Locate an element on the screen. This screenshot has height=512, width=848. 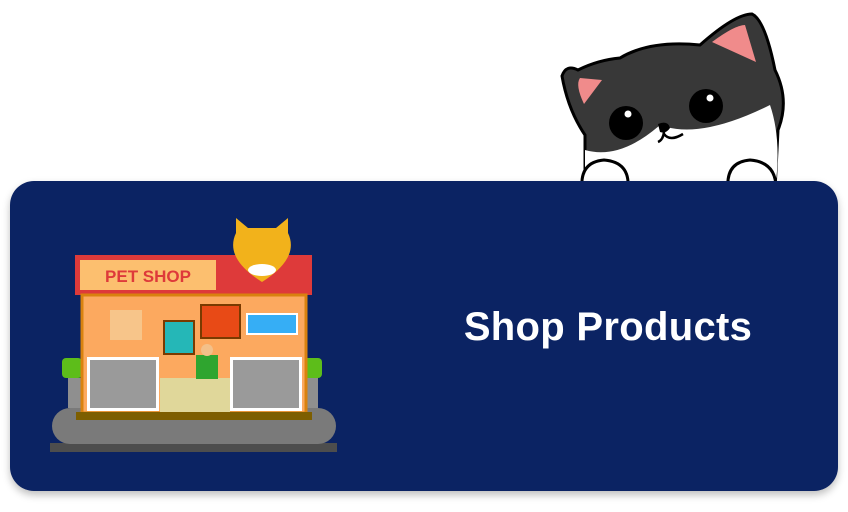
pet-shop-sign: PET SHOP is located at coordinates (148, 276).